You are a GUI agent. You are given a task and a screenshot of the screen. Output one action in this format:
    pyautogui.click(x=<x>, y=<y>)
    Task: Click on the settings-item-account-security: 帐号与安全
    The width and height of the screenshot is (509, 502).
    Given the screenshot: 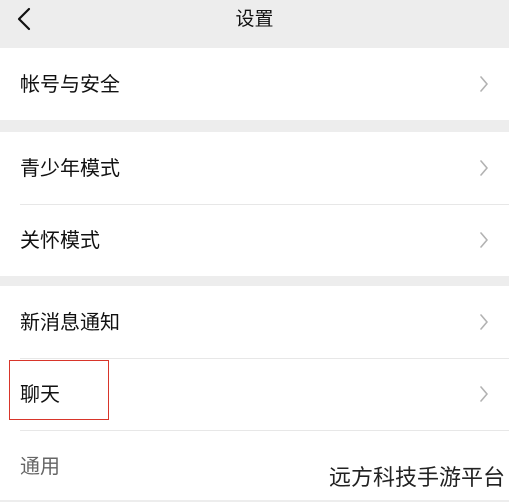 What is the action you would take?
    pyautogui.click(x=254, y=84)
    